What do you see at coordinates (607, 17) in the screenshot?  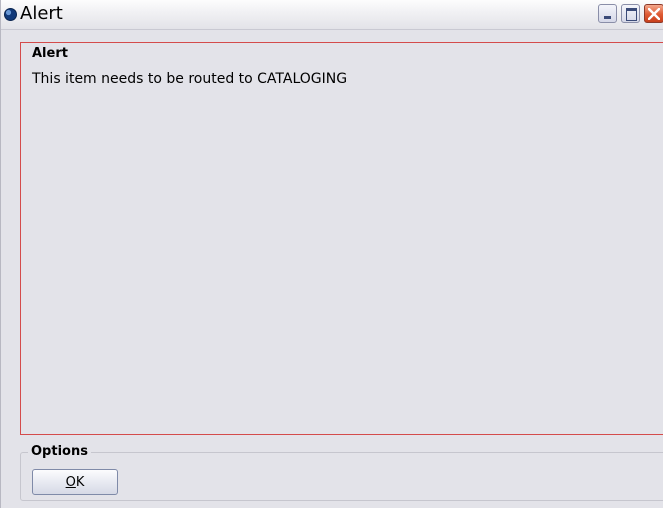 I see `minimize-icon` at bounding box center [607, 17].